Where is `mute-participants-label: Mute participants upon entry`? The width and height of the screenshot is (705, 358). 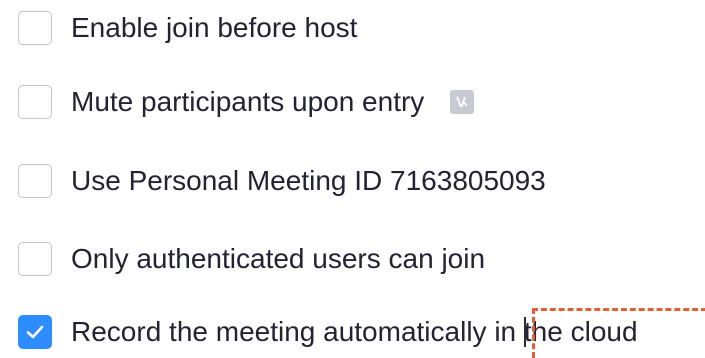 mute-participants-label: Mute participants upon entry is located at coordinates (247, 102).